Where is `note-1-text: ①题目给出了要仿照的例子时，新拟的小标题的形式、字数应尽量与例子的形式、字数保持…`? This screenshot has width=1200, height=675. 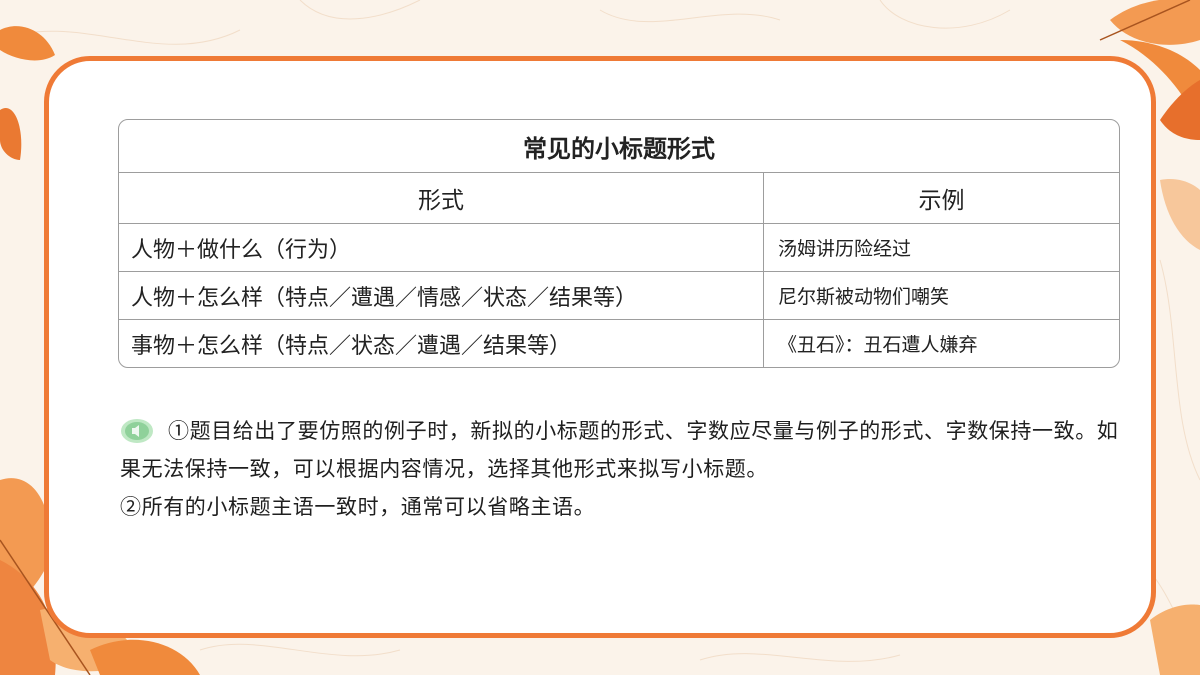 note-1-text: ①题目给出了要仿照的例子时，新拟的小标题的形式、字数应尽量与例子的形式、字数保持… is located at coordinates (619, 450).